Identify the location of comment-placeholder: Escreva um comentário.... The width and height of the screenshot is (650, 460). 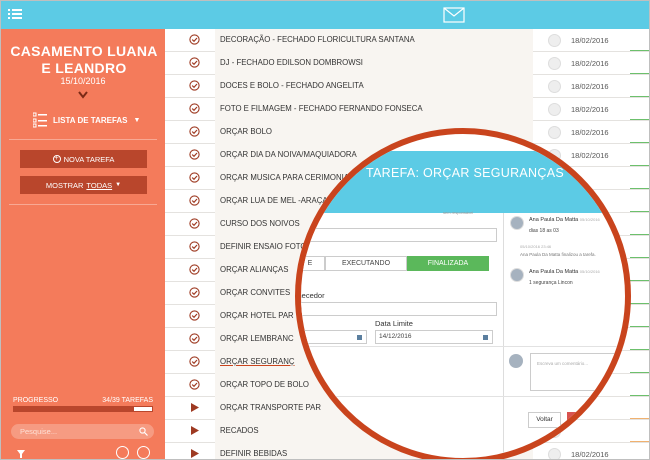
(563, 363).